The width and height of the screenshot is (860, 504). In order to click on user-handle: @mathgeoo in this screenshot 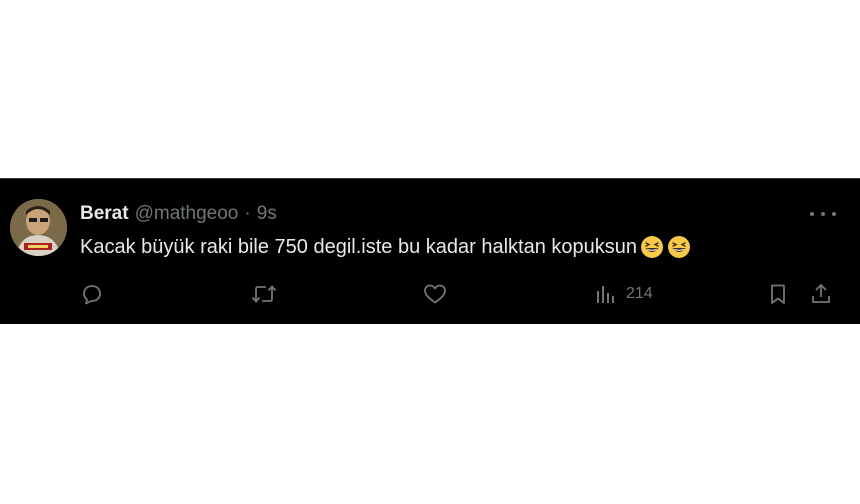, I will do `click(187, 214)`.